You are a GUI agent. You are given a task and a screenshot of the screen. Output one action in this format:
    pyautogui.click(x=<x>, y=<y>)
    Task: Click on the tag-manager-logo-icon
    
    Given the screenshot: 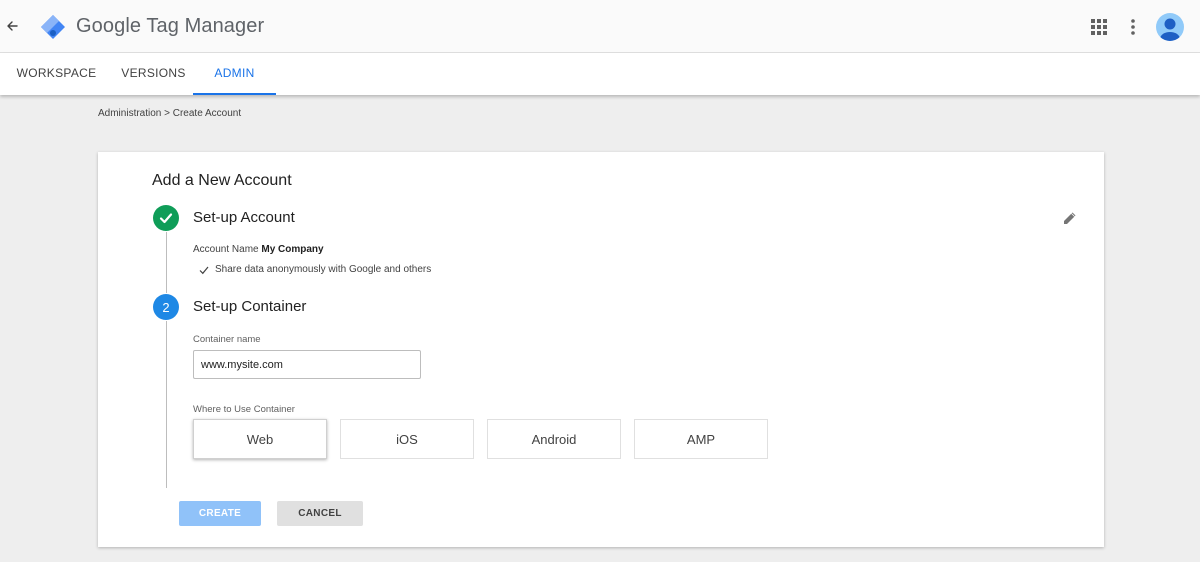 What is the action you would take?
    pyautogui.click(x=53, y=27)
    